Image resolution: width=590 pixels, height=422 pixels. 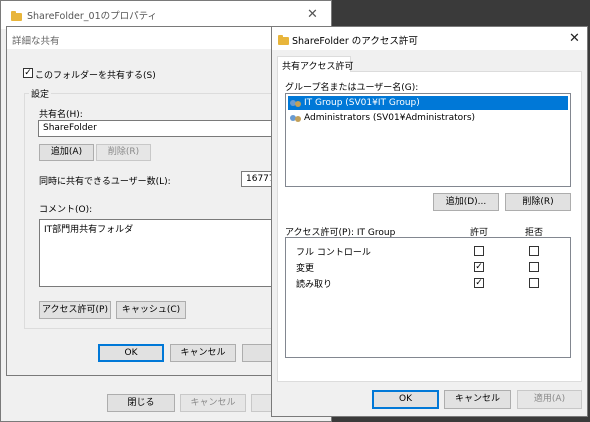 I want to click on permissions-title: ShareFolder のアクセス許可, so click(x=355, y=41).